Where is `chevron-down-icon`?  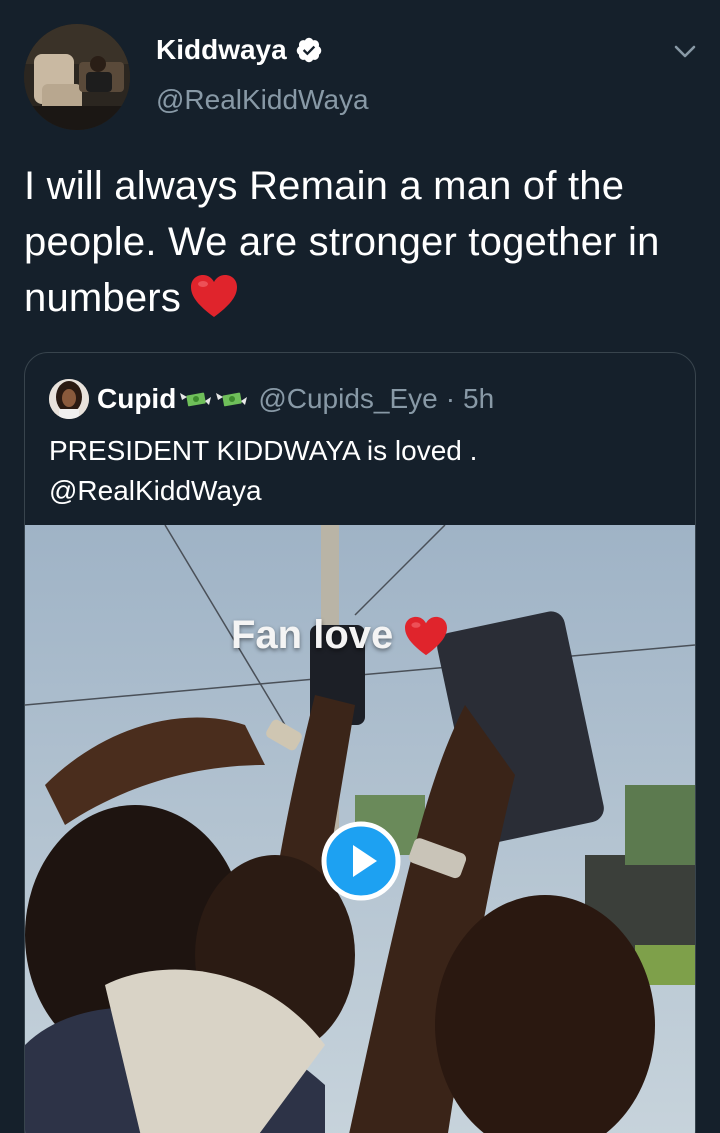 chevron-down-icon is located at coordinates (685, 51).